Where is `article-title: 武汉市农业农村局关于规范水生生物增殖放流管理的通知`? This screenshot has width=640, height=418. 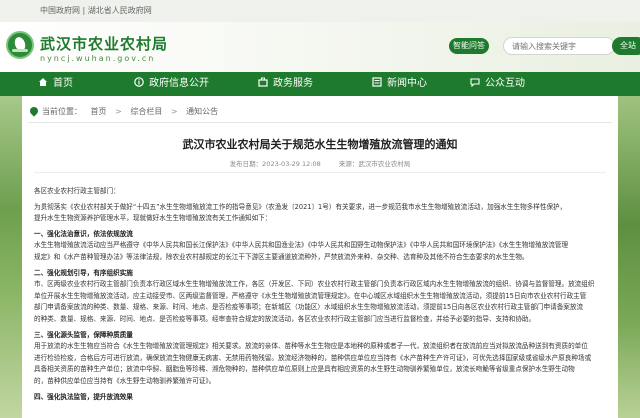 article-title: 武汉市农业农村局关于规范水生生物增殖放流管理的通知 is located at coordinates (320, 144).